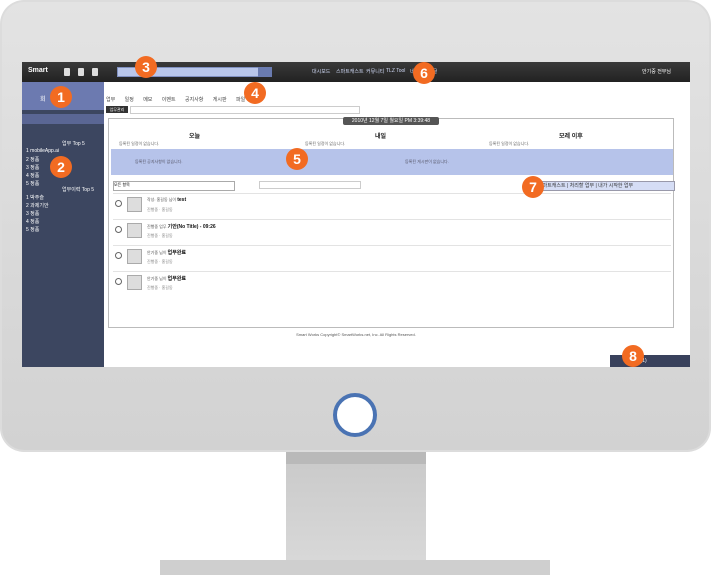 Image resolution: width=711 pixels, height=575 pixels. I want to click on callout-badge-8: 8, so click(633, 356).